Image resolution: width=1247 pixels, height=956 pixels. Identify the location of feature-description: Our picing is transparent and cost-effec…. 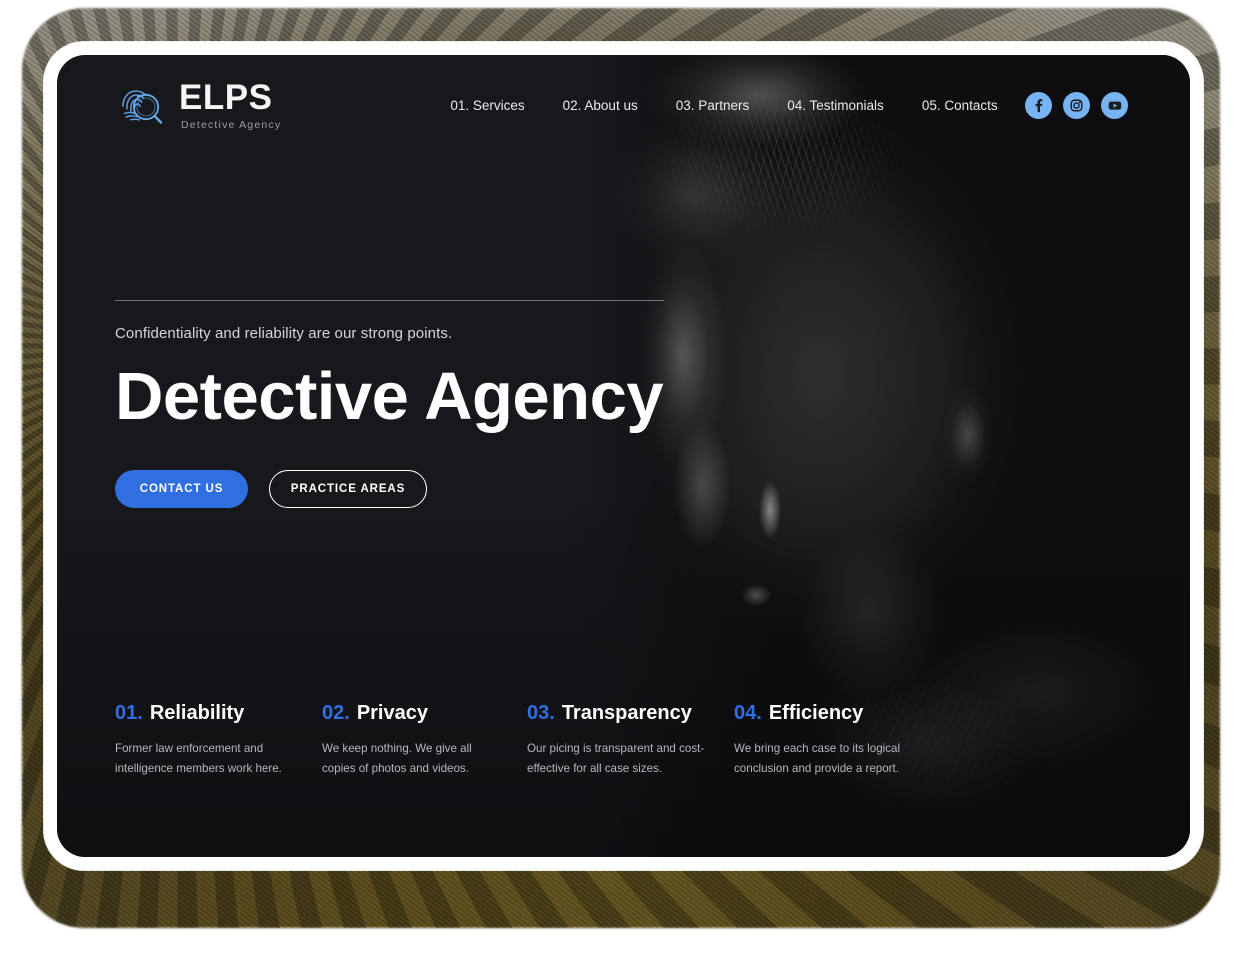
(616, 759).